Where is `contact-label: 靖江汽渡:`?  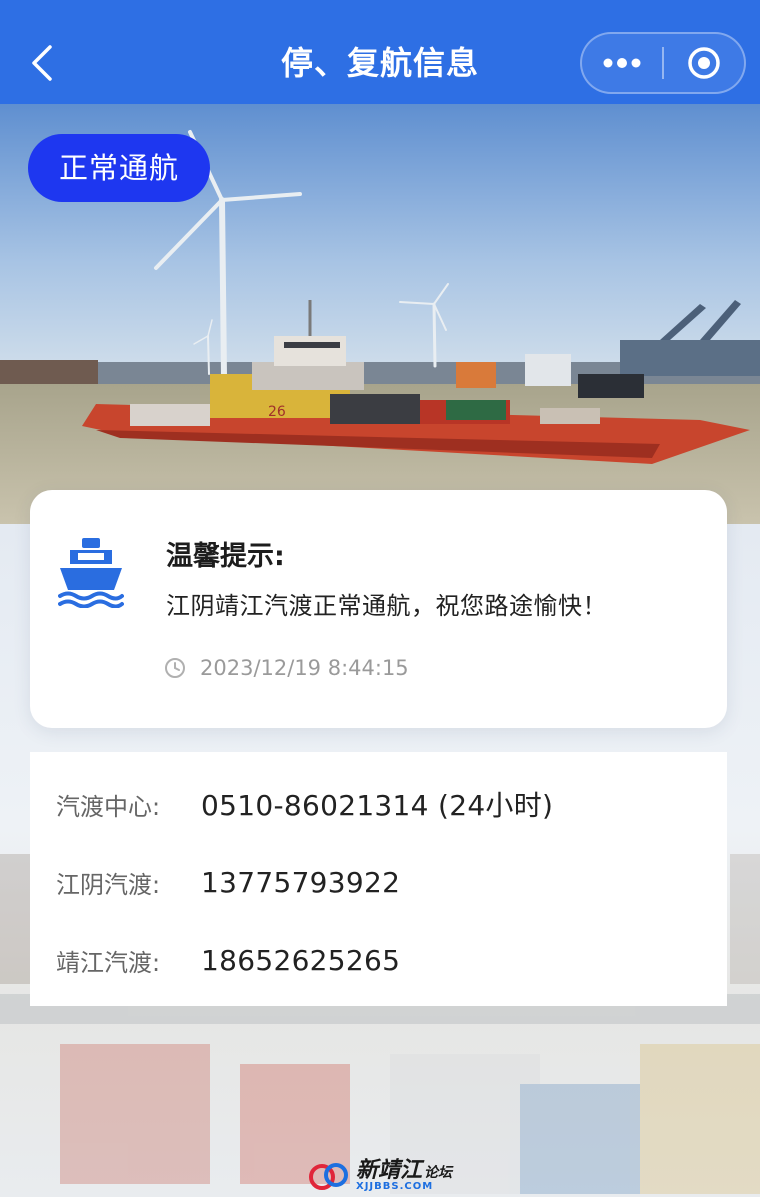
contact-label: 靖江汽渡: is located at coordinates (108, 962).